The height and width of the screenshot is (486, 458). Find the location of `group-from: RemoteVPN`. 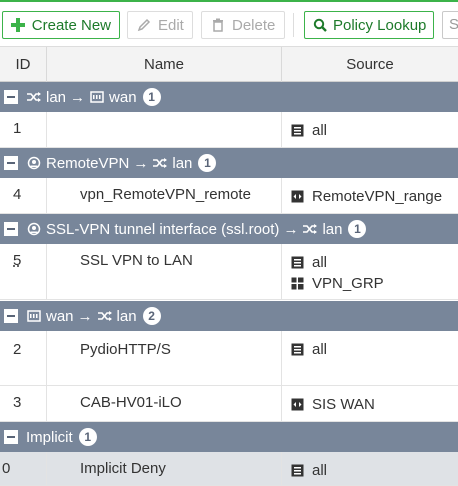

group-from: RemoteVPN is located at coordinates (88, 163).